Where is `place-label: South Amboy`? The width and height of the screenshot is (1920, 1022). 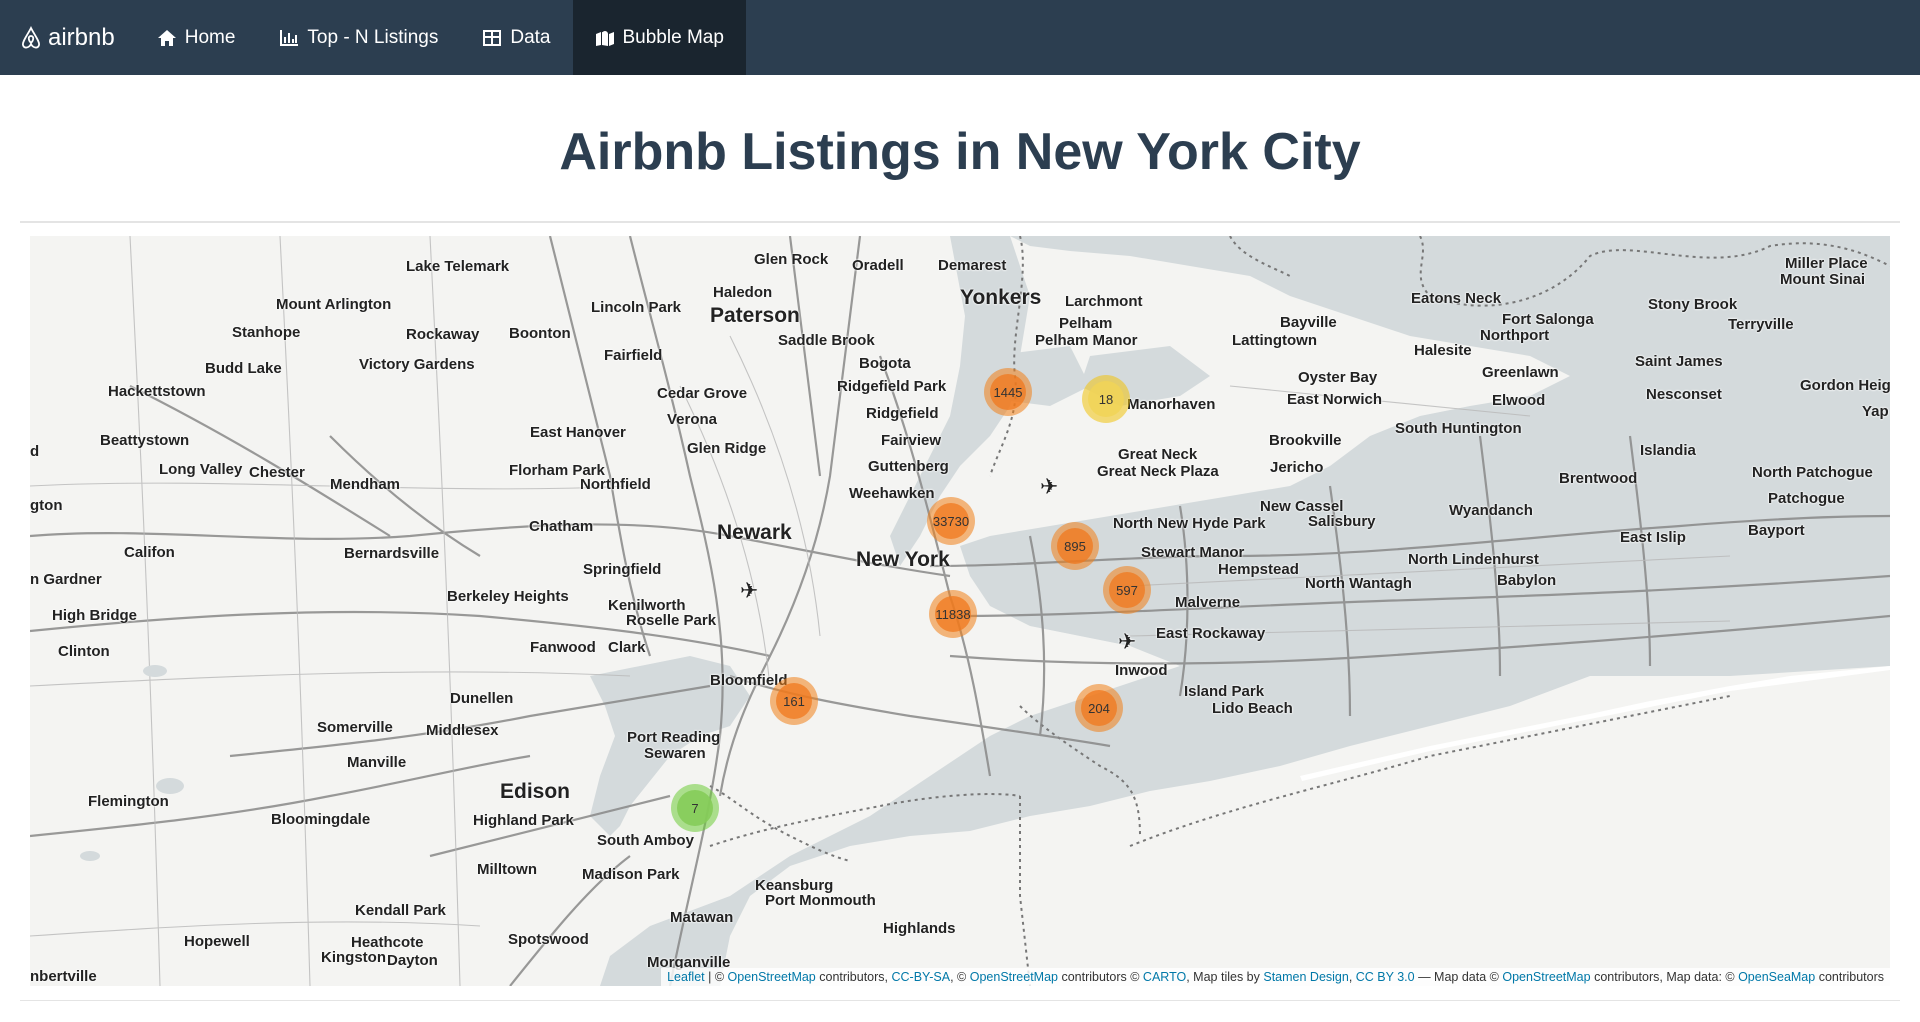 place-label: South Amboy is located at coordinates (645, 840).